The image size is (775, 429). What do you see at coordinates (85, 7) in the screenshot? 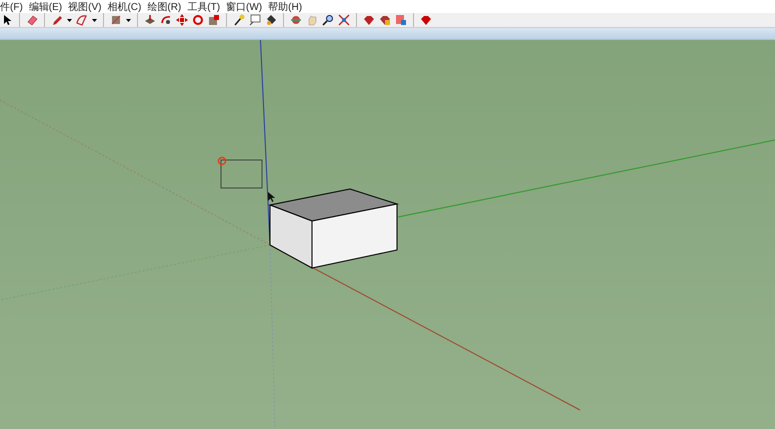
I see `menu-item: 视图(V)` at bounding box center [85, 7].